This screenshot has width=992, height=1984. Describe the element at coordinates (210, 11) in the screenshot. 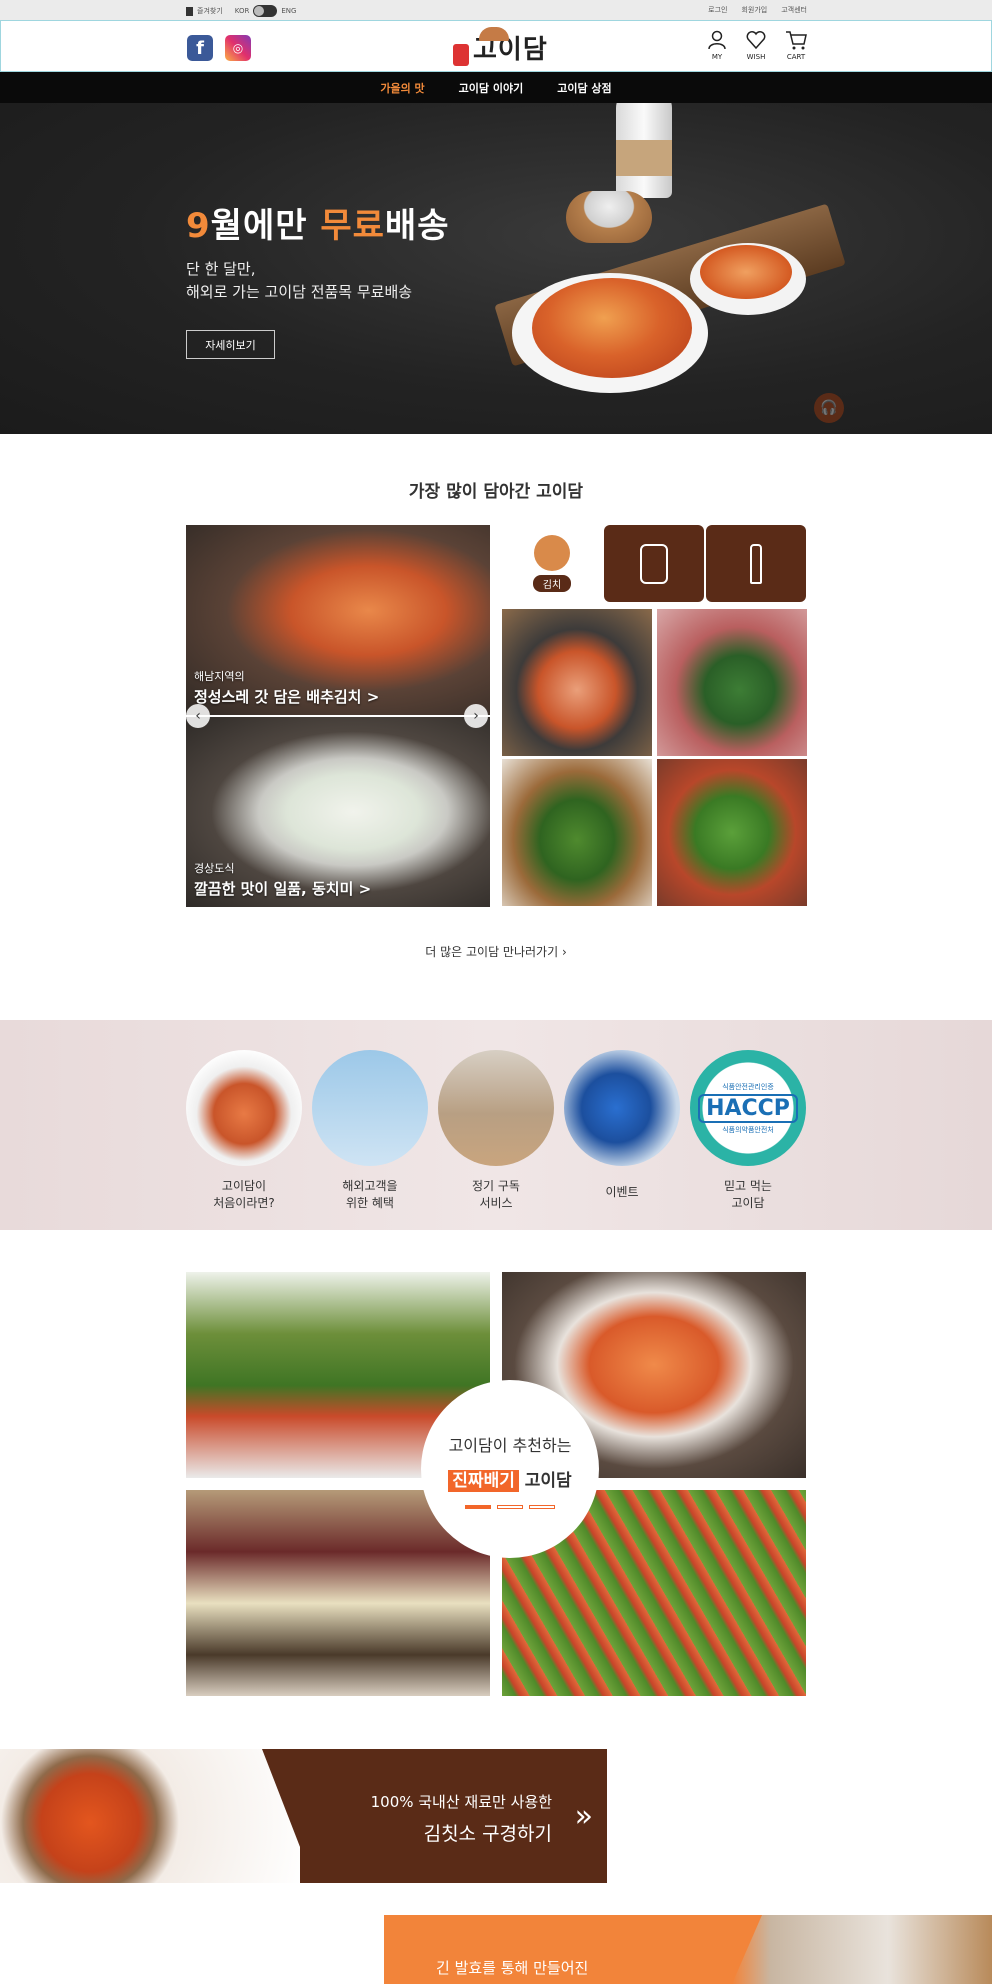

I see `bookmark-link: 즐겨찾기` at that location.